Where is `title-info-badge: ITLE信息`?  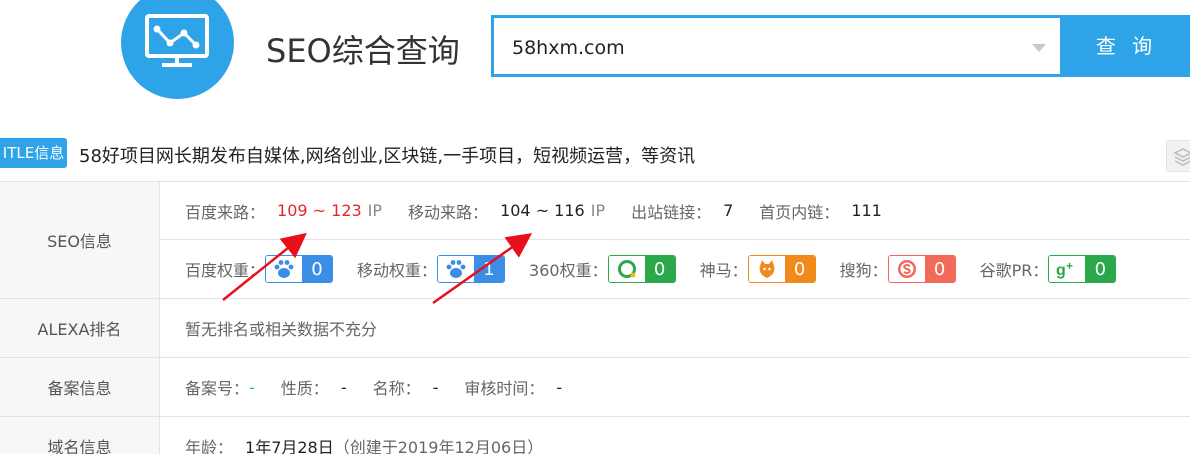
title-info-badge: ITLE信息 is located at coordinates (33, 153).